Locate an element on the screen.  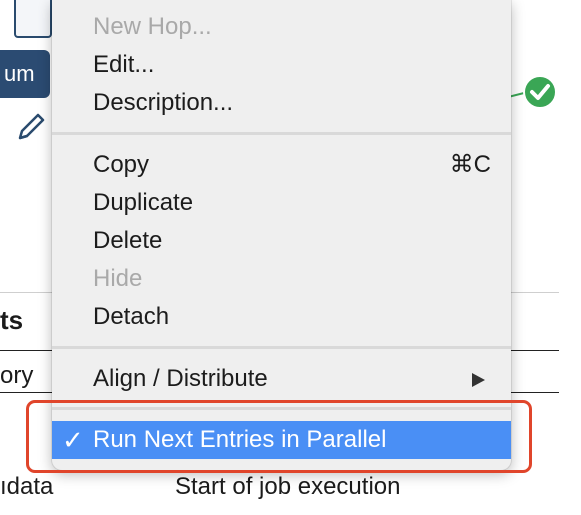
table-cell: ory is located at coordinates (17, 375).